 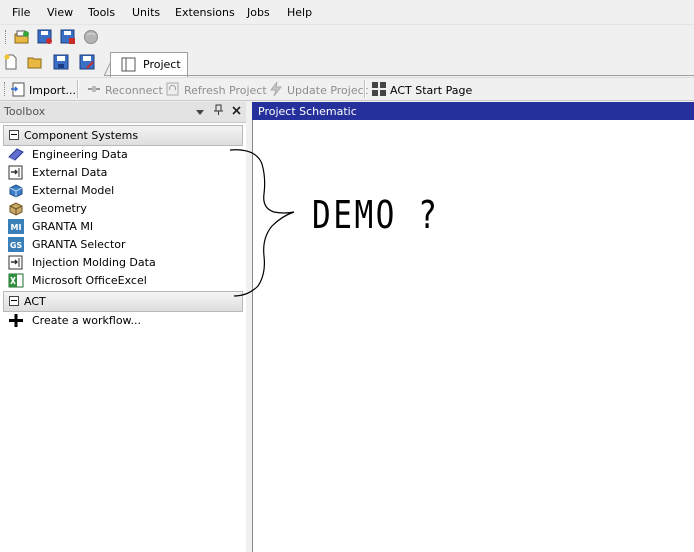 What do you see at coordinates (327, 90) in the screenshot?
I see `update-project-label: Update Project` at bounding box center [327, 90].